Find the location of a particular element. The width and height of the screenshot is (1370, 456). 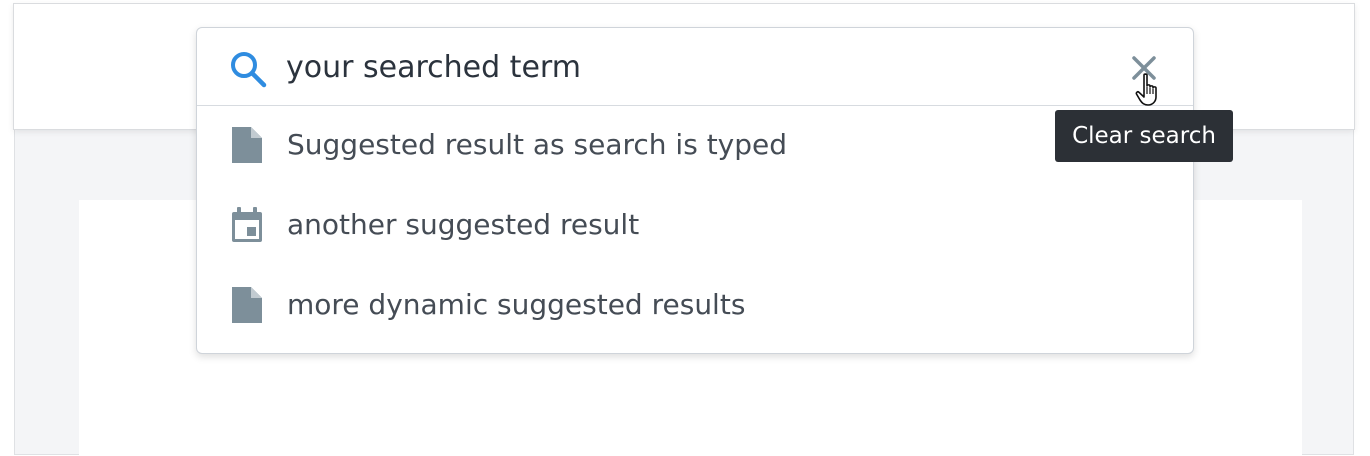

search-row is located at coordinates (695, 67).